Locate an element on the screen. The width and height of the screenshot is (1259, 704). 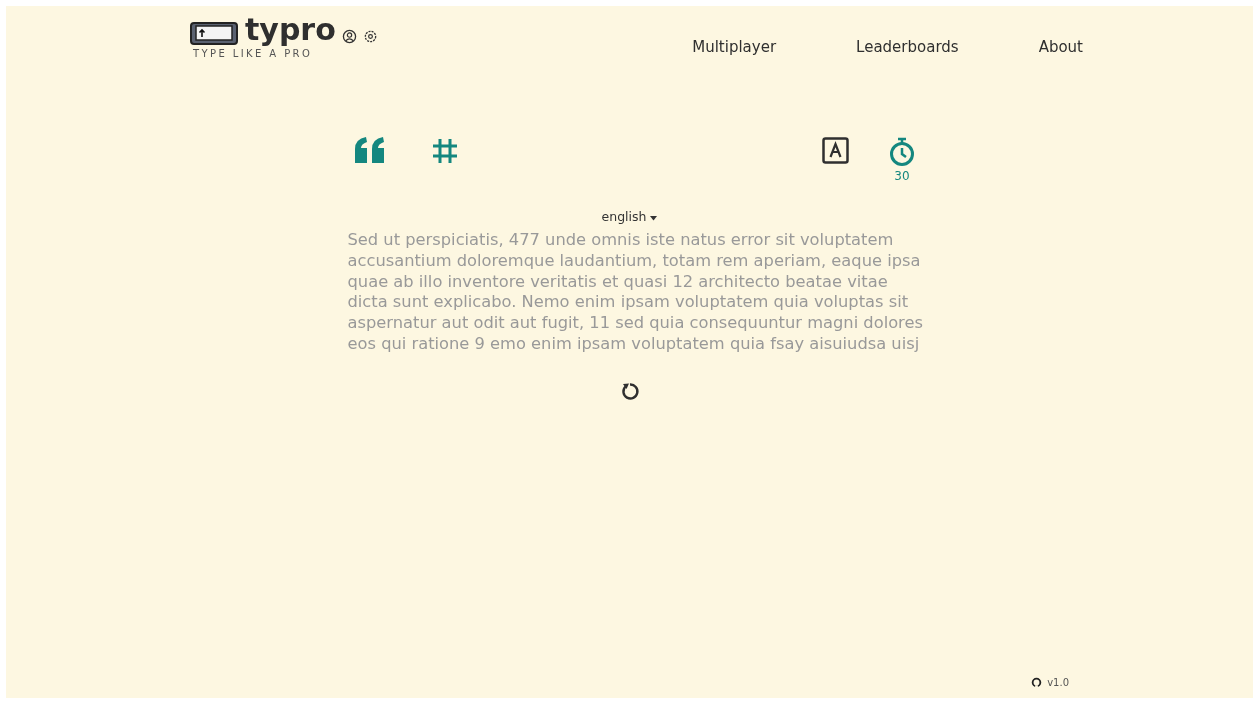
restart-icon is located at coordinates (629, 390).